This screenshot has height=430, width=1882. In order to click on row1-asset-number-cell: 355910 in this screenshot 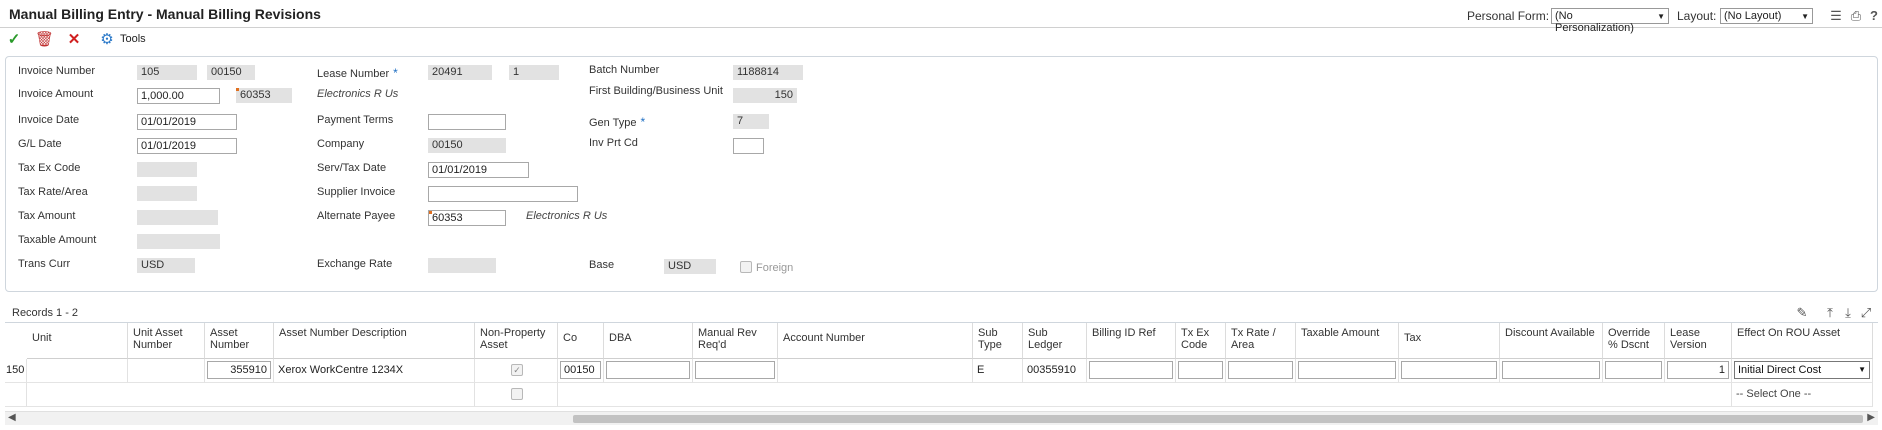, I will do `click(239, 371)`.